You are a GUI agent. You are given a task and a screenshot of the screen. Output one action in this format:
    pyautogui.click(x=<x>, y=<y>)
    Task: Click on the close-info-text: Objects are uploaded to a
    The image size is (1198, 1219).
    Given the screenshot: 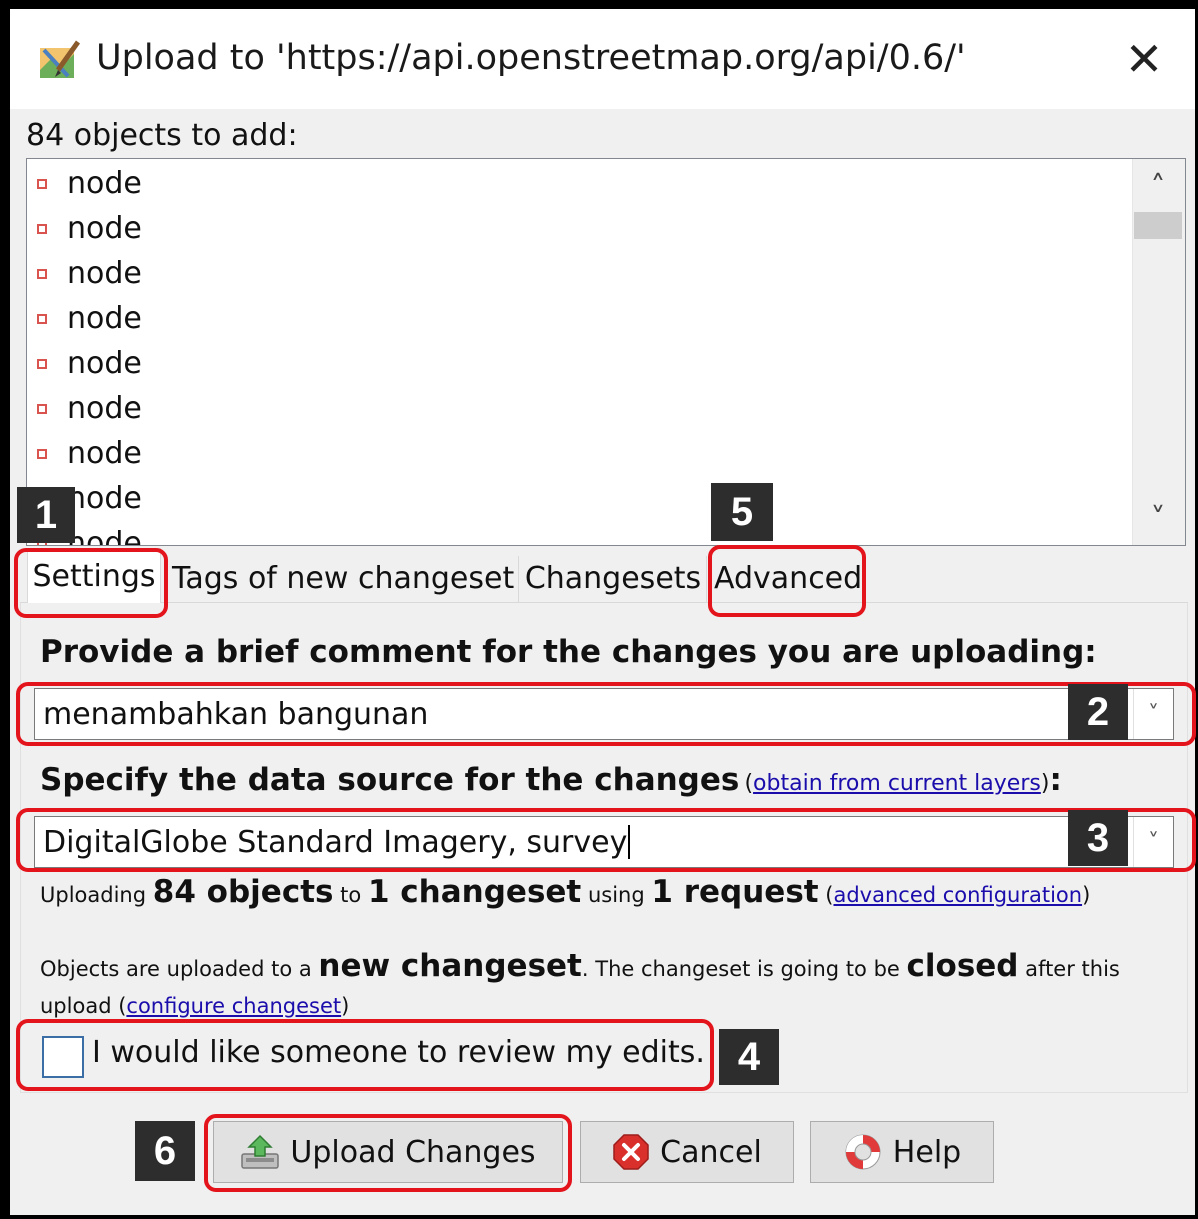 What is the action you would take?
    pyautogui.click(x=176, y=969)
    